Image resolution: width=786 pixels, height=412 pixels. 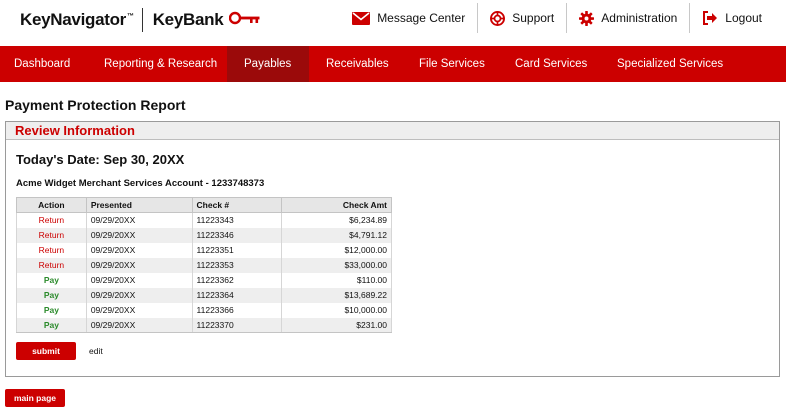 I want to click on logout-link: Logout, so click(x=738, y=18).